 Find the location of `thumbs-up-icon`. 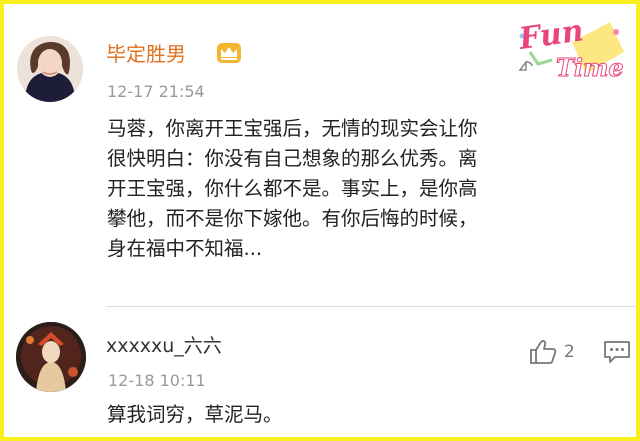

thumbs-up-icon is located at coordinates (543, 352).